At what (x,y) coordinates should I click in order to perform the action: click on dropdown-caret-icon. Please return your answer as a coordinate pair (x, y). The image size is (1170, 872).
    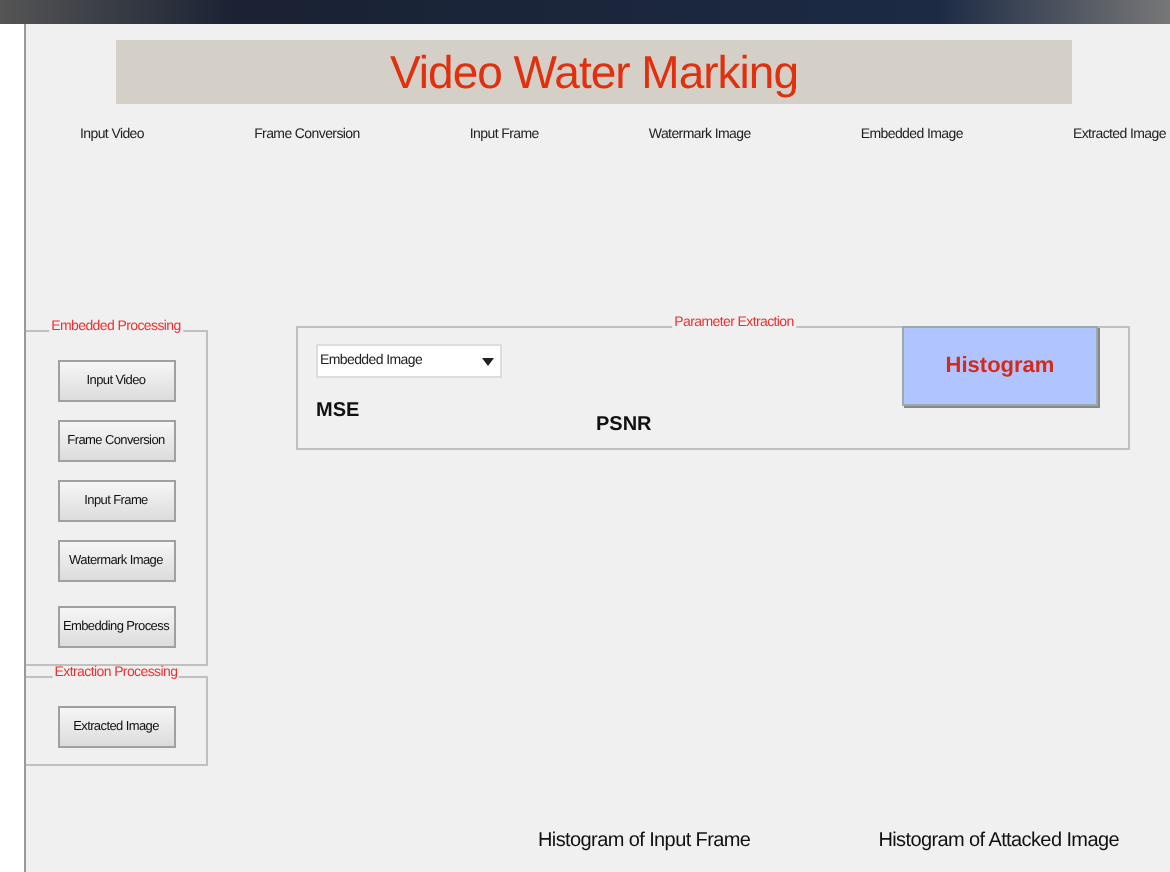
    Looking at the image, I should click on (488, 361).